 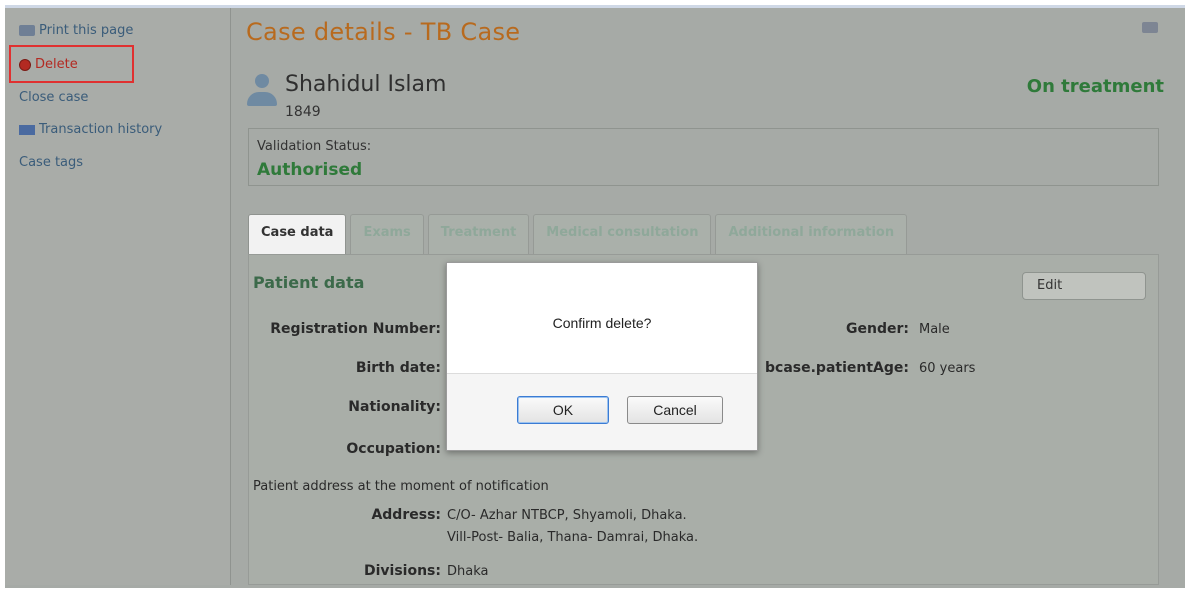 I want to click on address-line-2: Vill-Post- Balia, Thana- Damrai, Dhaka., so click(x=573, y=537).